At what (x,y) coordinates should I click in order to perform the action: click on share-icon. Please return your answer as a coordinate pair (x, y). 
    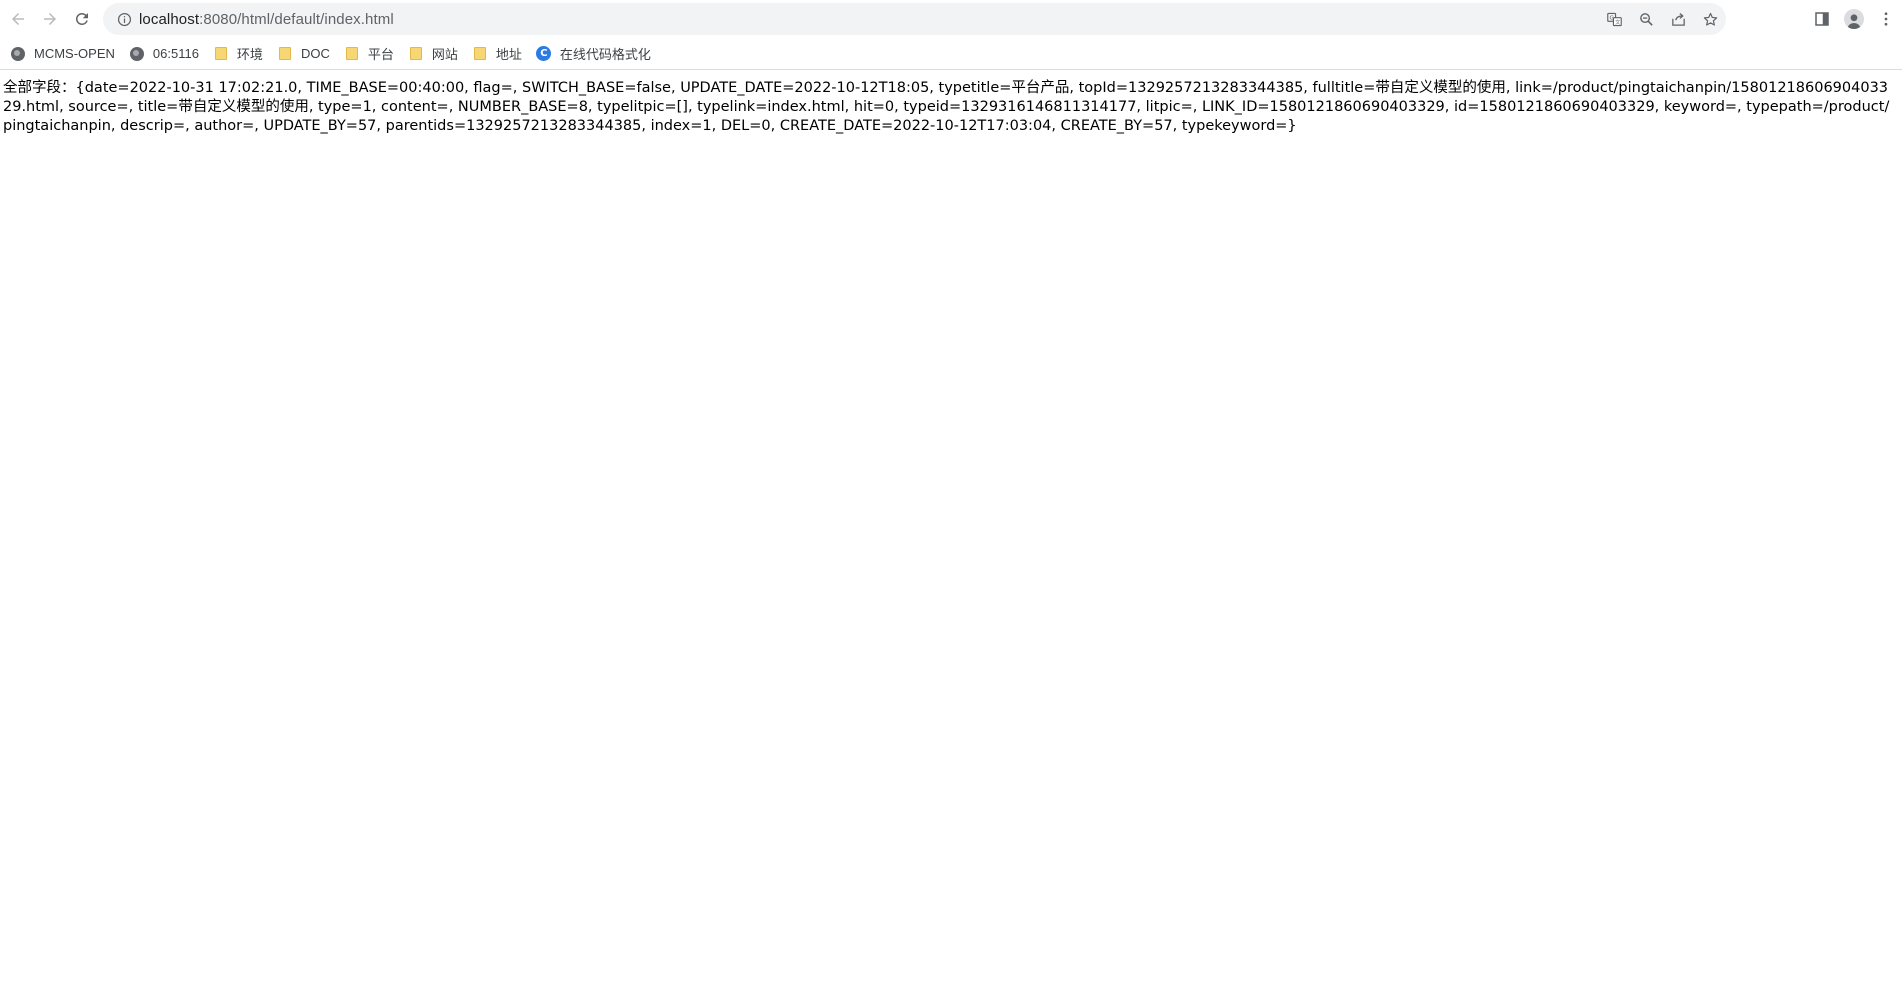
    Looking at the image, I should click on (1678, 19).